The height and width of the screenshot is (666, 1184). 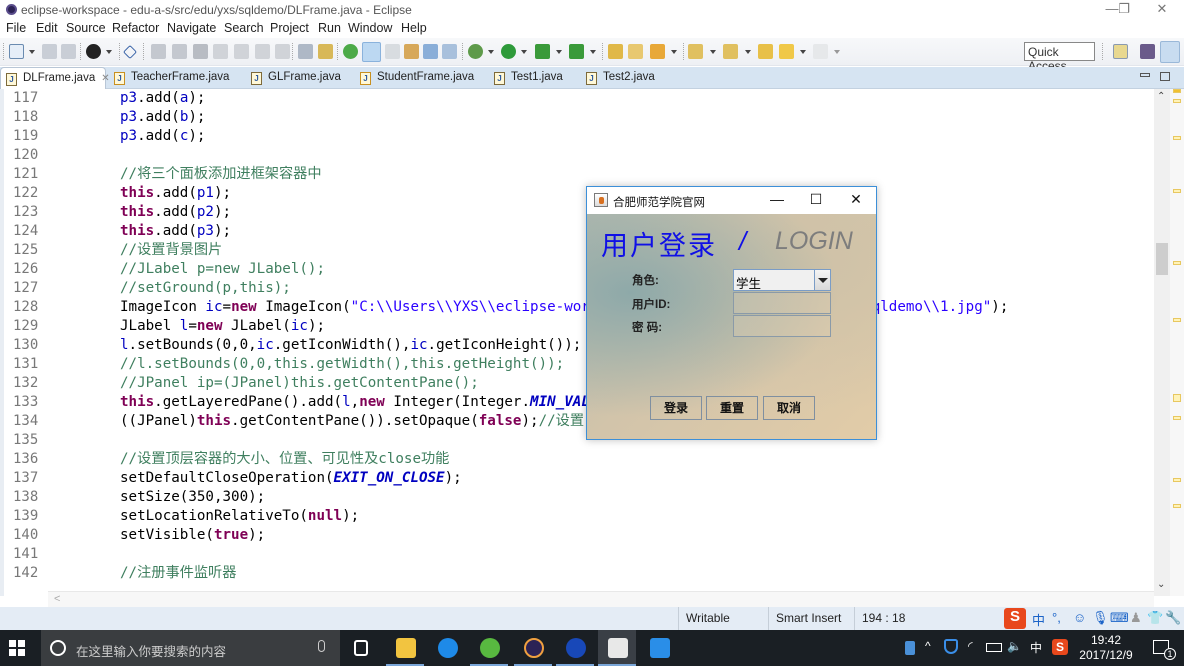 What do you see at coordinates (1136, 618) in the screenshot?
I see `ime-user-icon: ♟` at bounding box center [1136, 618].